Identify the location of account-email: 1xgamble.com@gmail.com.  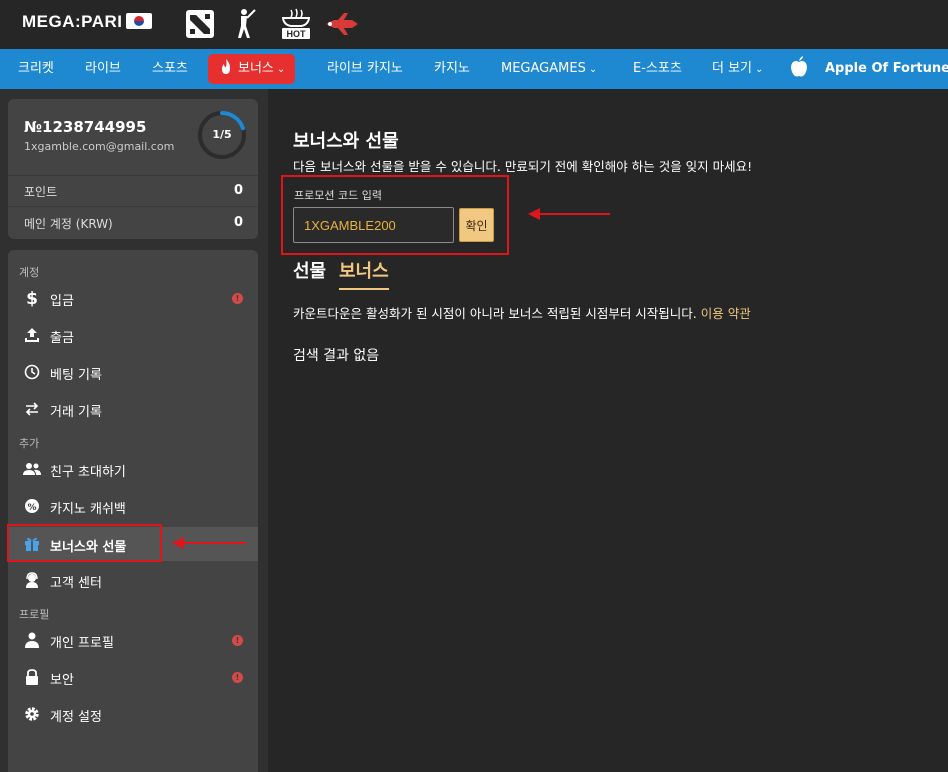
(99, 146).